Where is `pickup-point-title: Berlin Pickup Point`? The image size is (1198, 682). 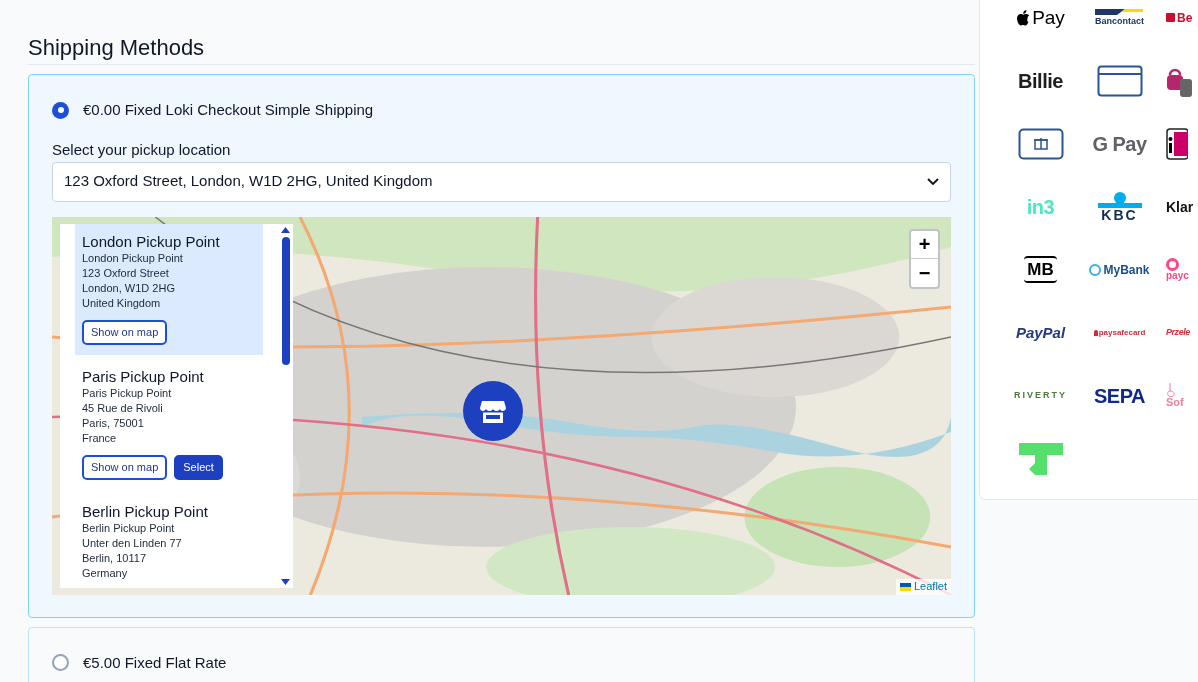 pickup-point-title: Berlin Pickup Point is located at coordinates (145, 511).